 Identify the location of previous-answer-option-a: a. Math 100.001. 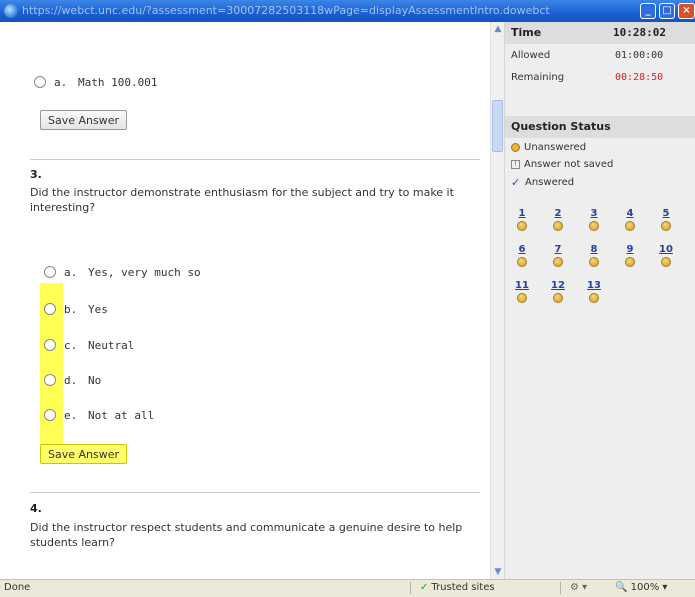
(95, 82).